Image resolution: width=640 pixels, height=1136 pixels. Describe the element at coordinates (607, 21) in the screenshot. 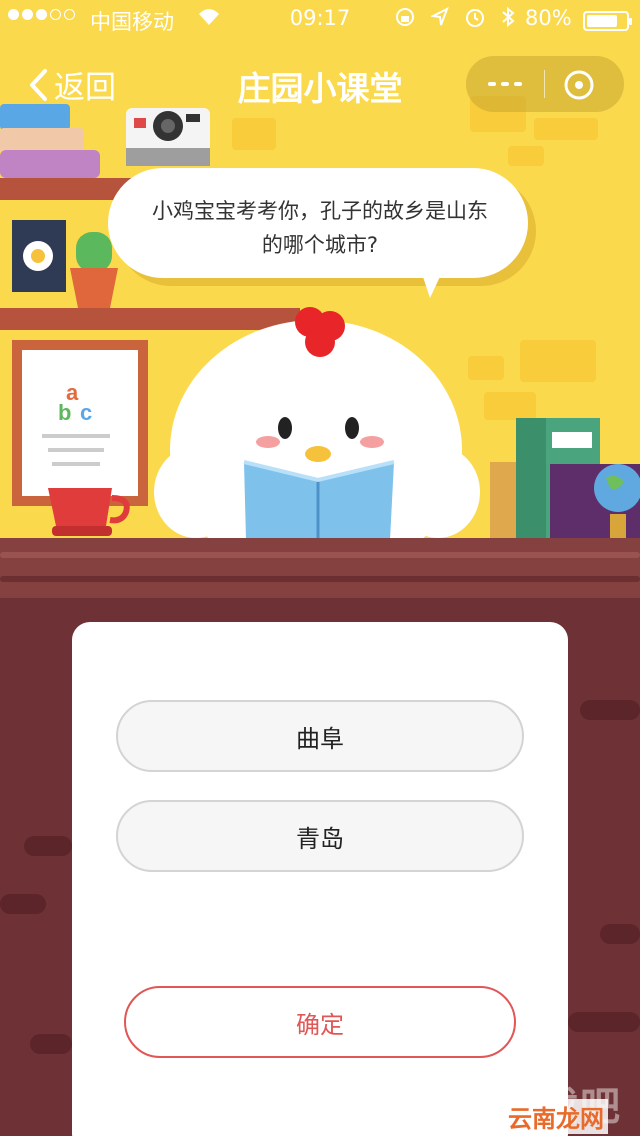

I see `battery-icon` at that location.